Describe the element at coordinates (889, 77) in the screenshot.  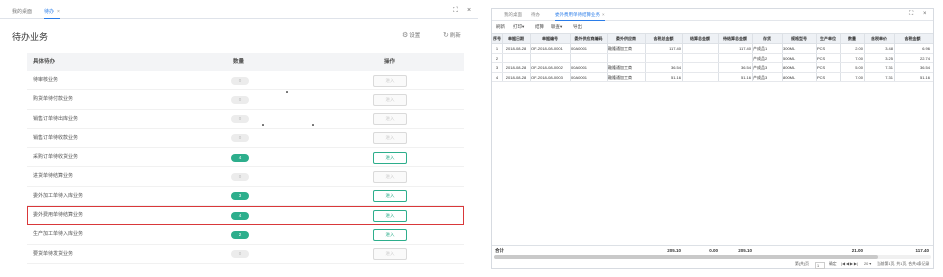
I see `table-cell: 7.31` at that location.